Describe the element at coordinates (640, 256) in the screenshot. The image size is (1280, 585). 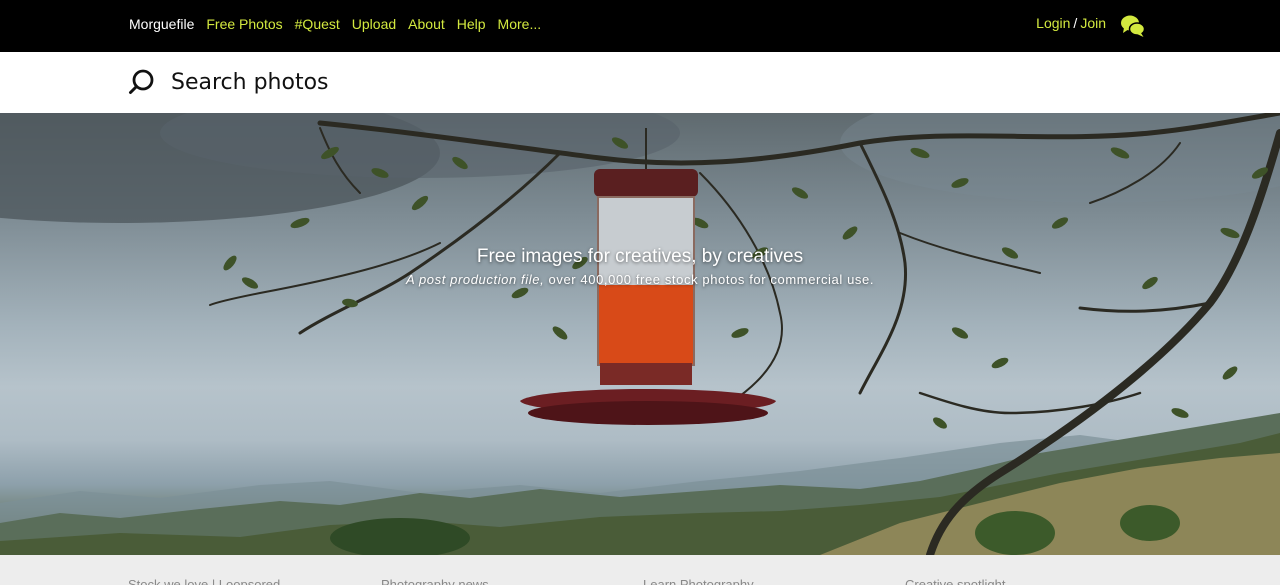
I see `hero-title: Free images for creatives, by creatives` at that location.